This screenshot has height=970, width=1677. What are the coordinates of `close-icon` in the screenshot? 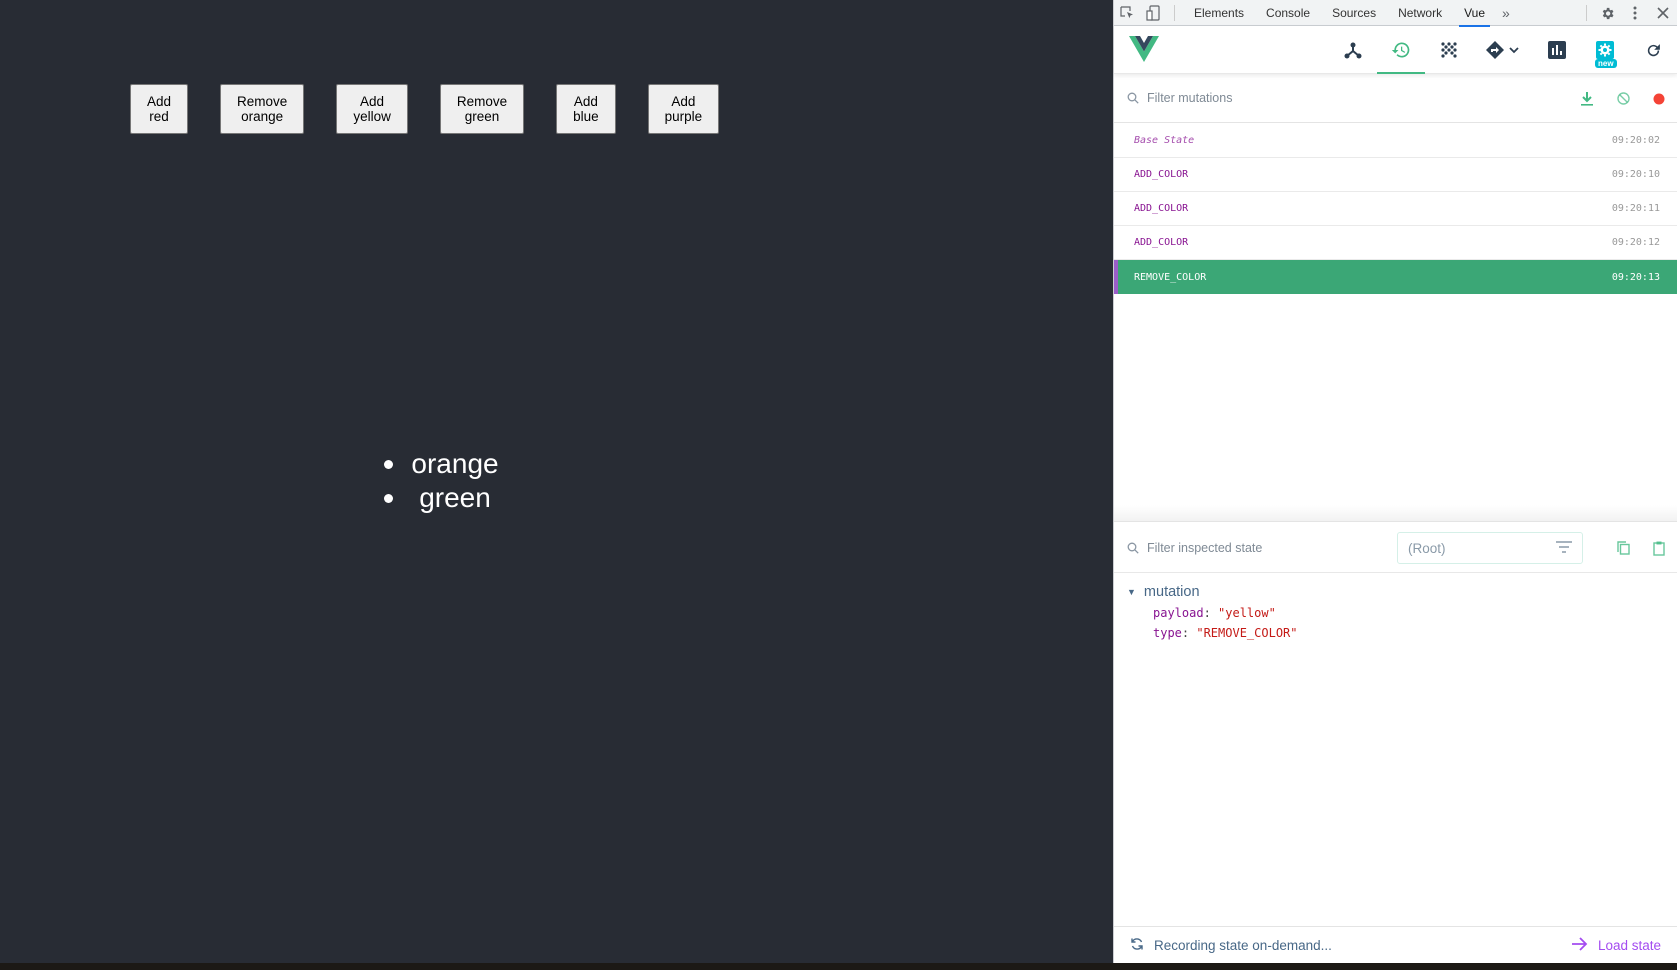 It's located at (1663, 13).